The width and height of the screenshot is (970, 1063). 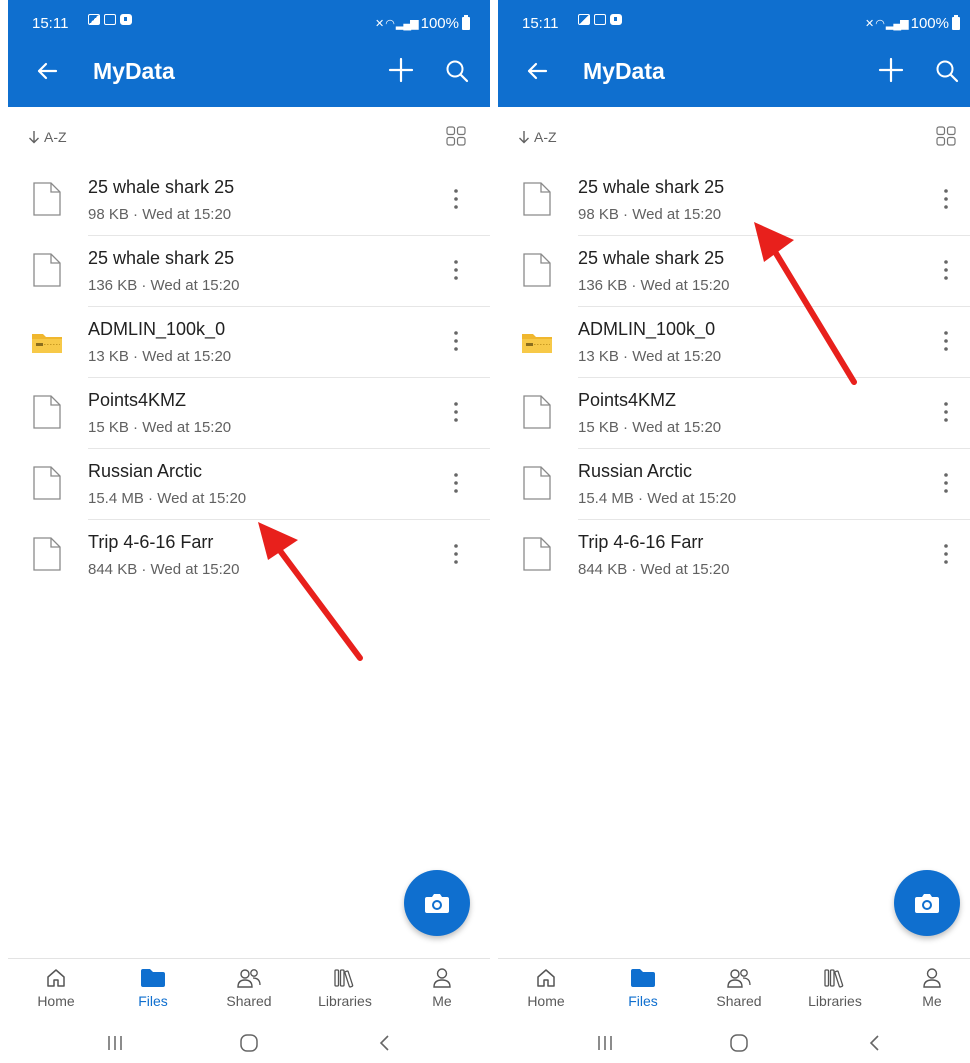 What do you see at coordinates (151, 542) in the screenshot?
I see `file-name: Trip 4-6-16 Farr` at bounding box center [151, 542].